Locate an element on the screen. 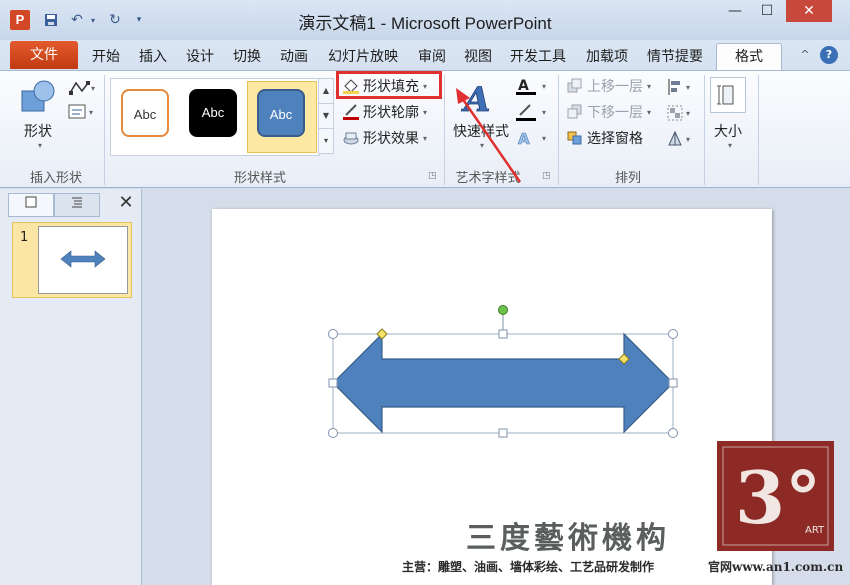 Image resolution: width=850 pixels, height=585 pixels. watermark-logo: 3° ART is located at coordinates (775, 496).